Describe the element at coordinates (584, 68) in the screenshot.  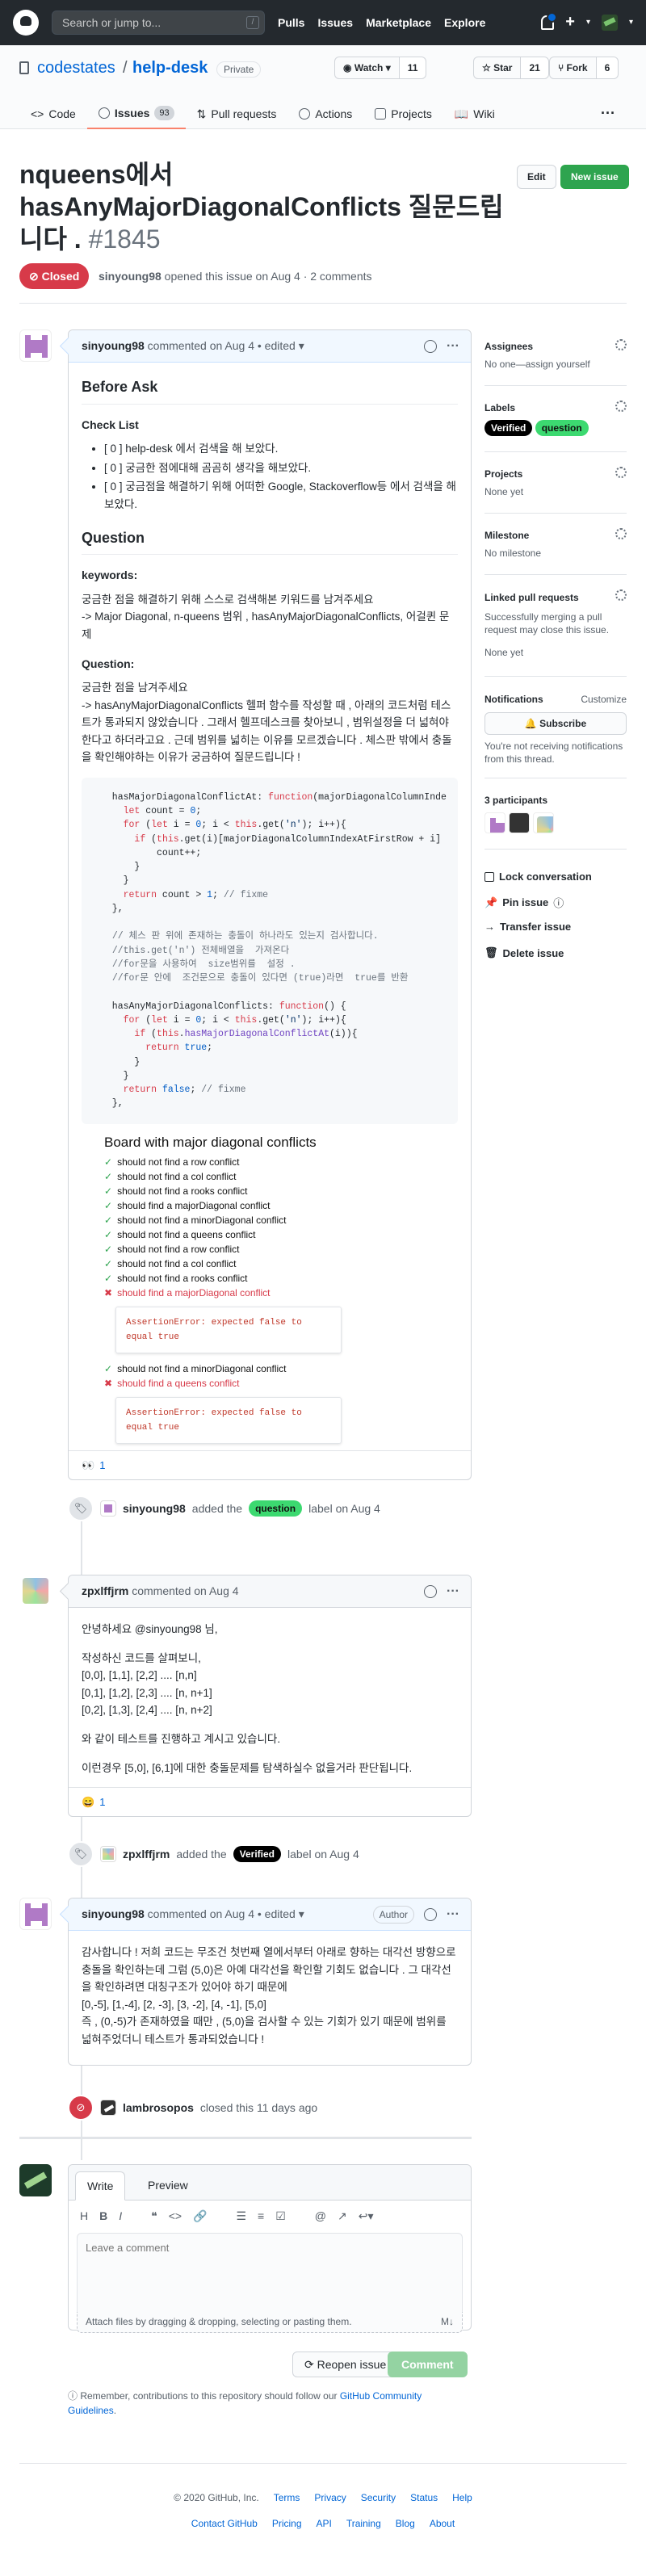
I see `fork-button: ⑂ Fork 6` at that location.